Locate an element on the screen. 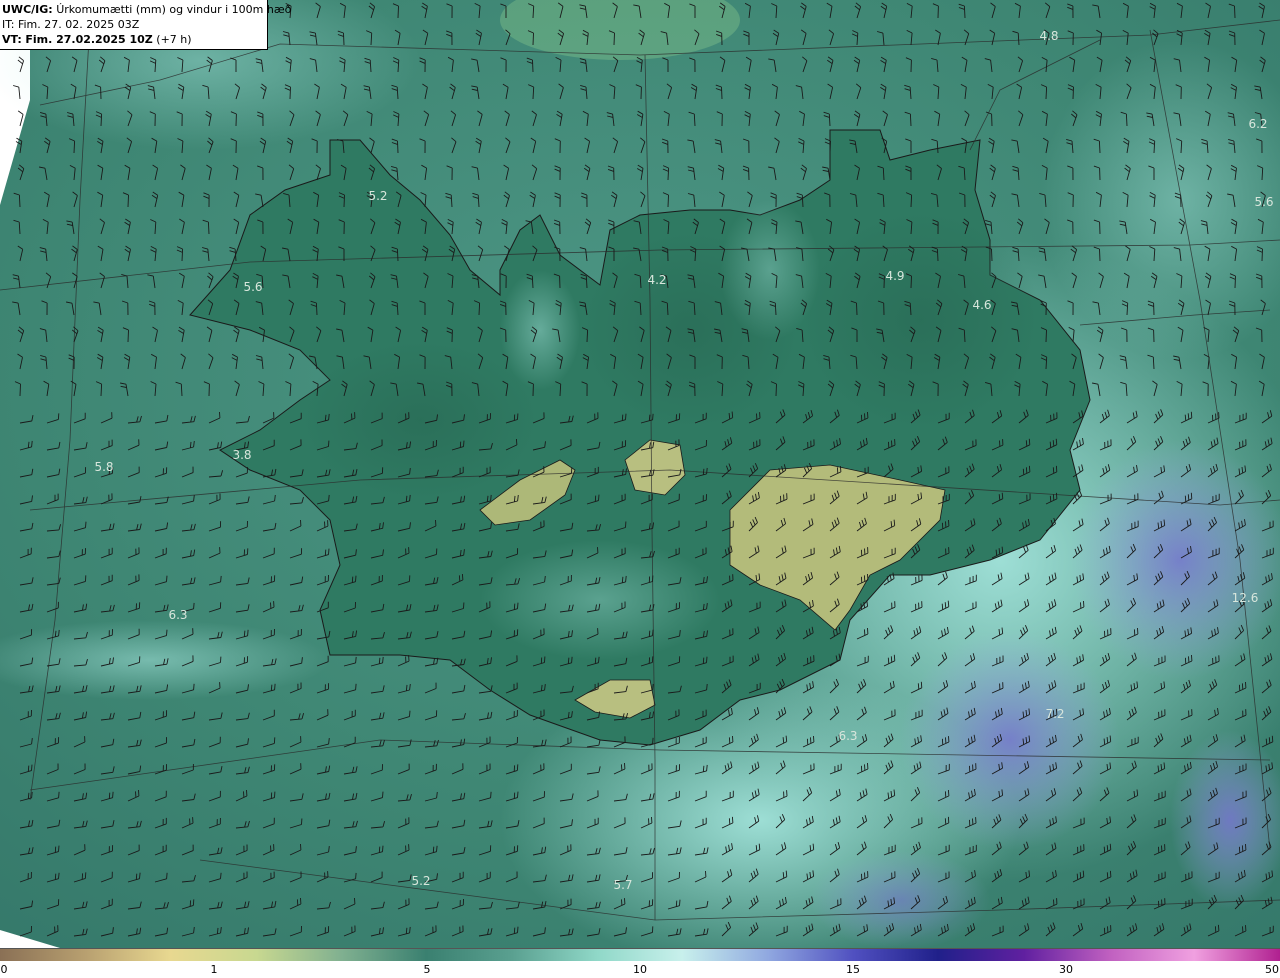  map-value-label: 5.7 is located at coordinates (623, 885).